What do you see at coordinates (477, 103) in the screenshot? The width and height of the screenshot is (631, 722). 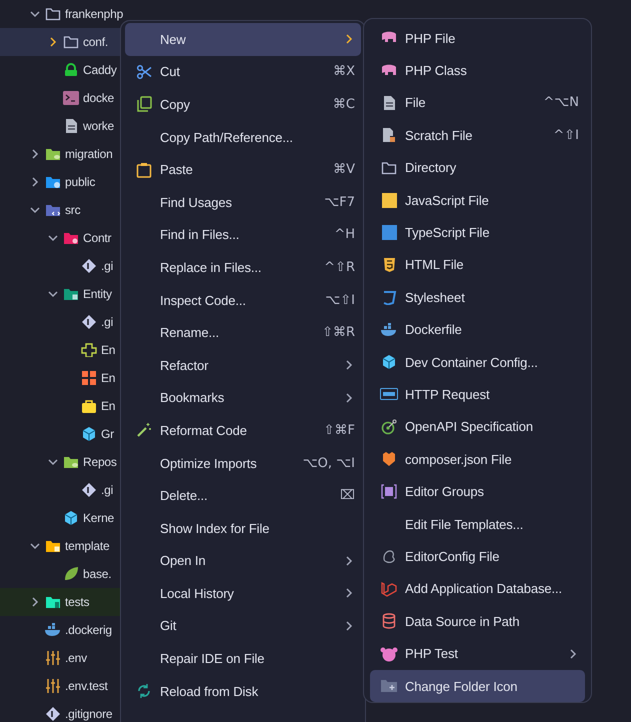 I see `menu-item: File ^⌥N` at bounding box center [477, 103].